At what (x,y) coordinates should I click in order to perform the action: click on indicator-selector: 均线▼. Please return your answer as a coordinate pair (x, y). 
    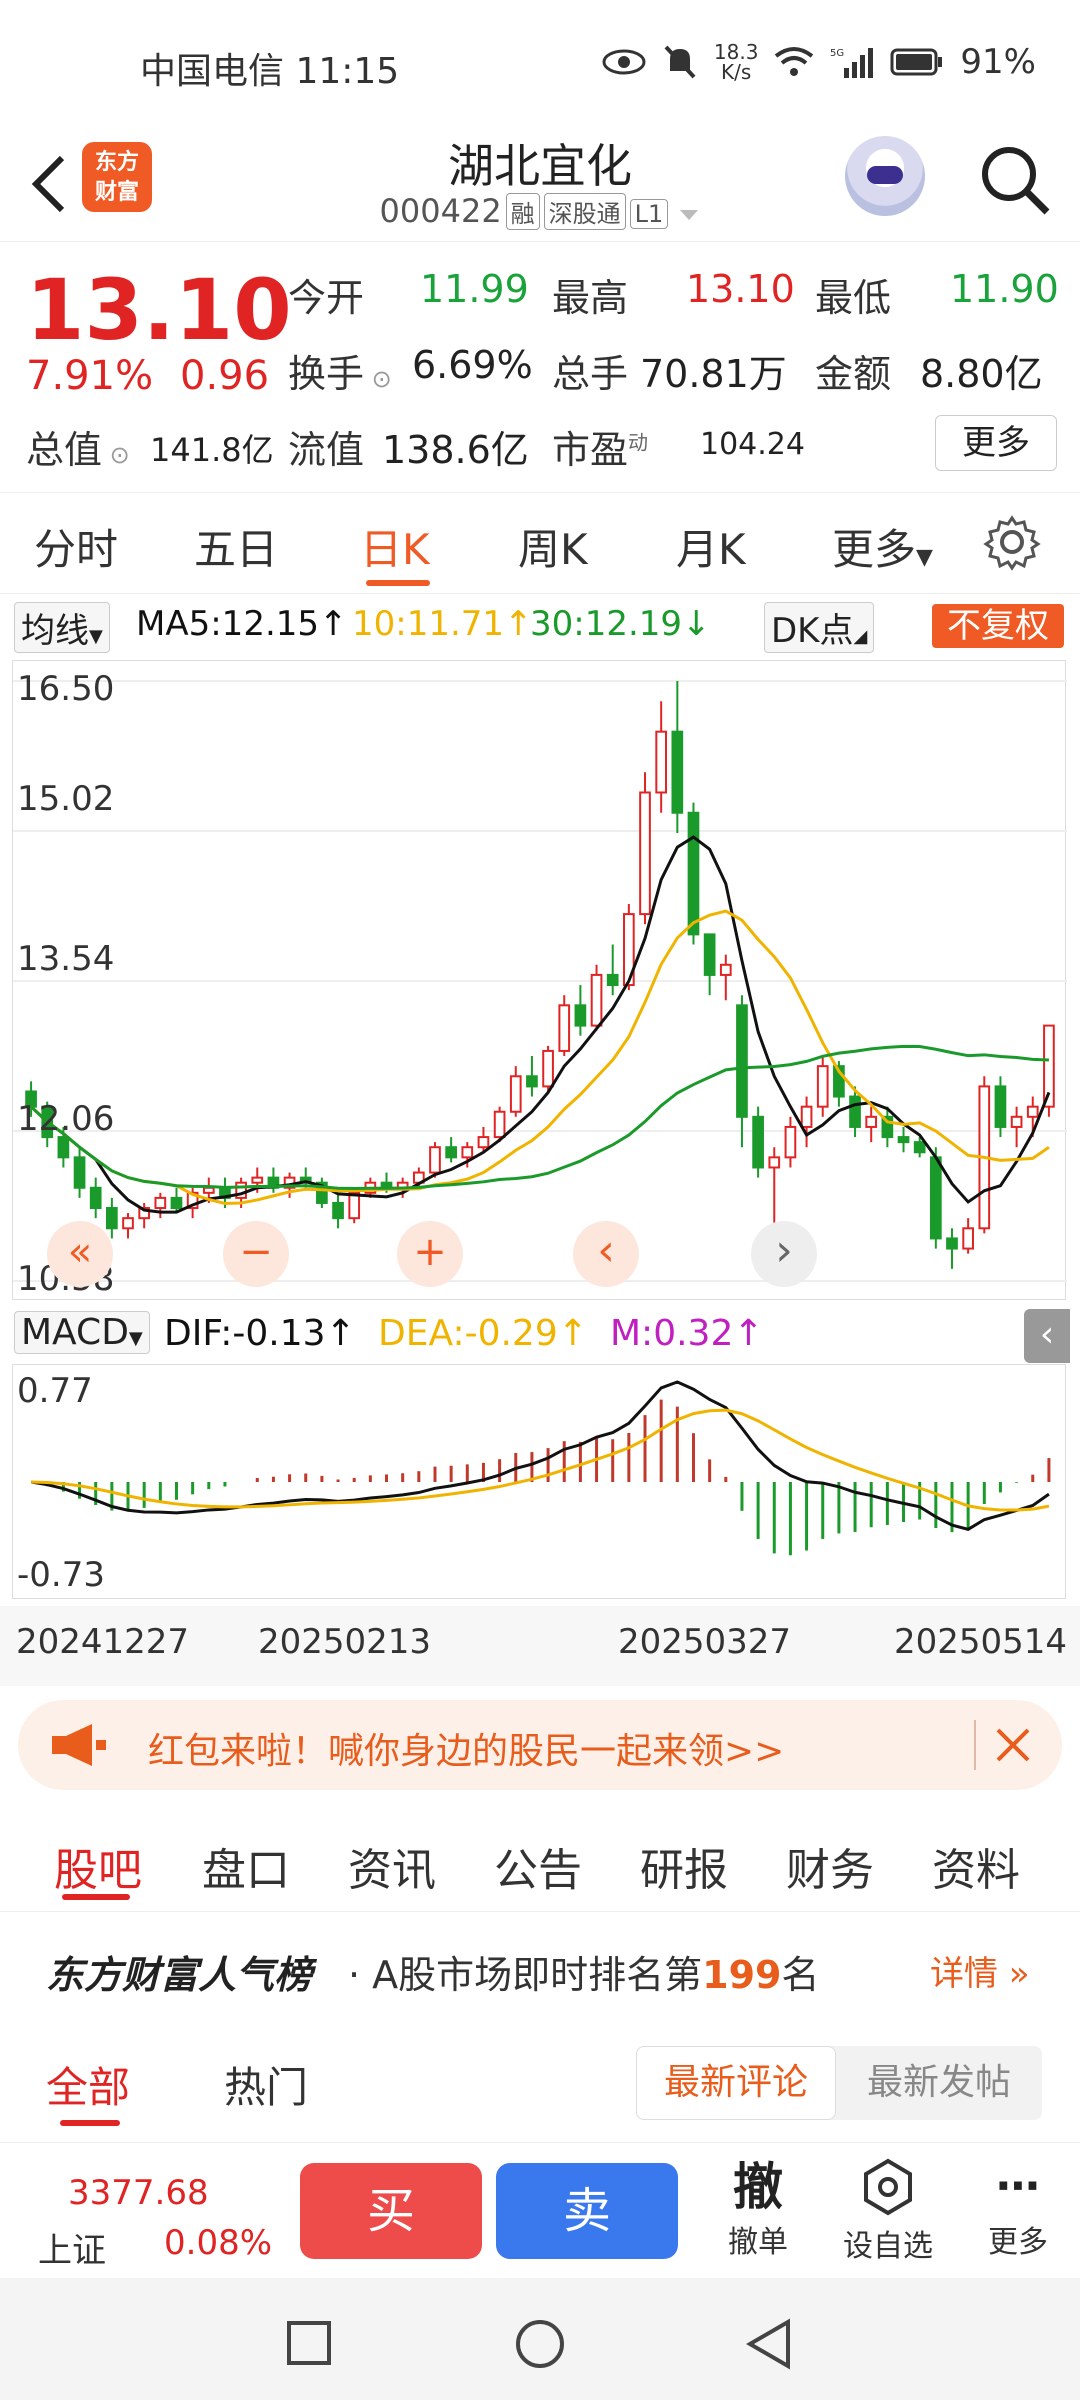
    Looking at the image, I should click on (62, 627).